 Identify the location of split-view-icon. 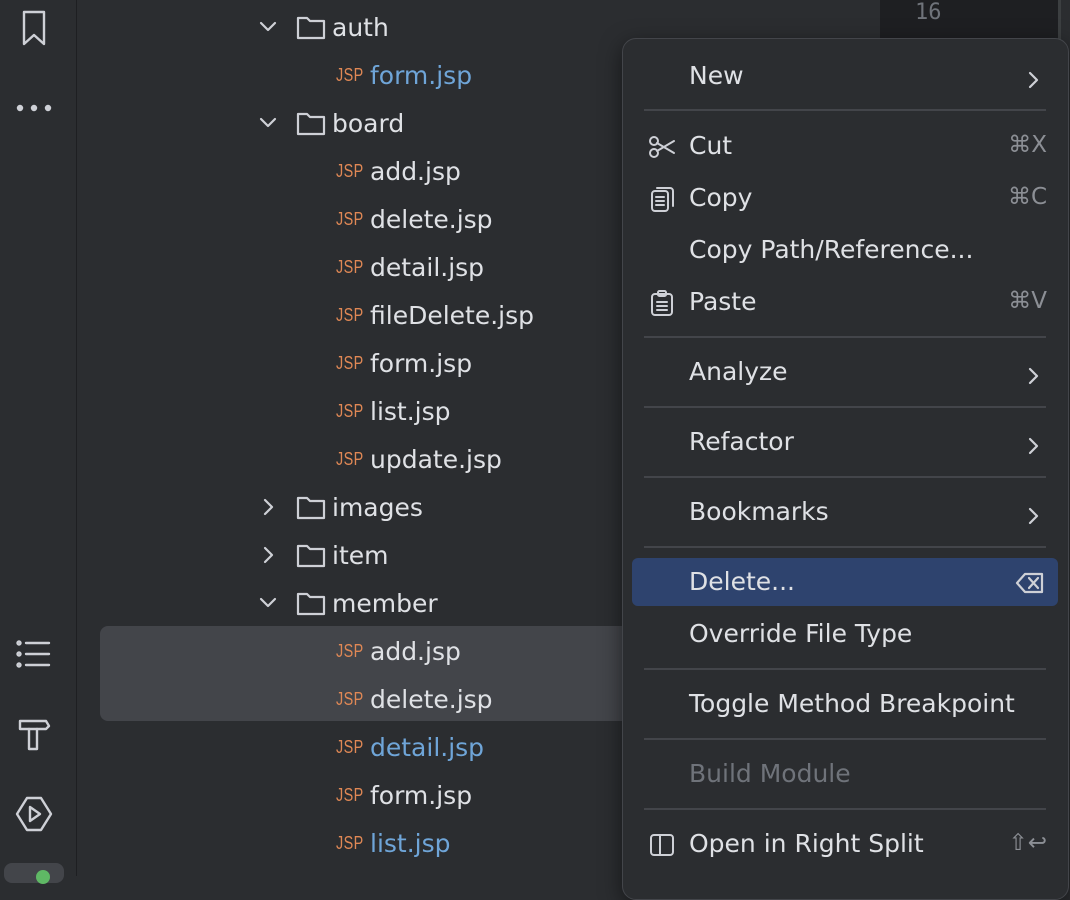
(662, 845).